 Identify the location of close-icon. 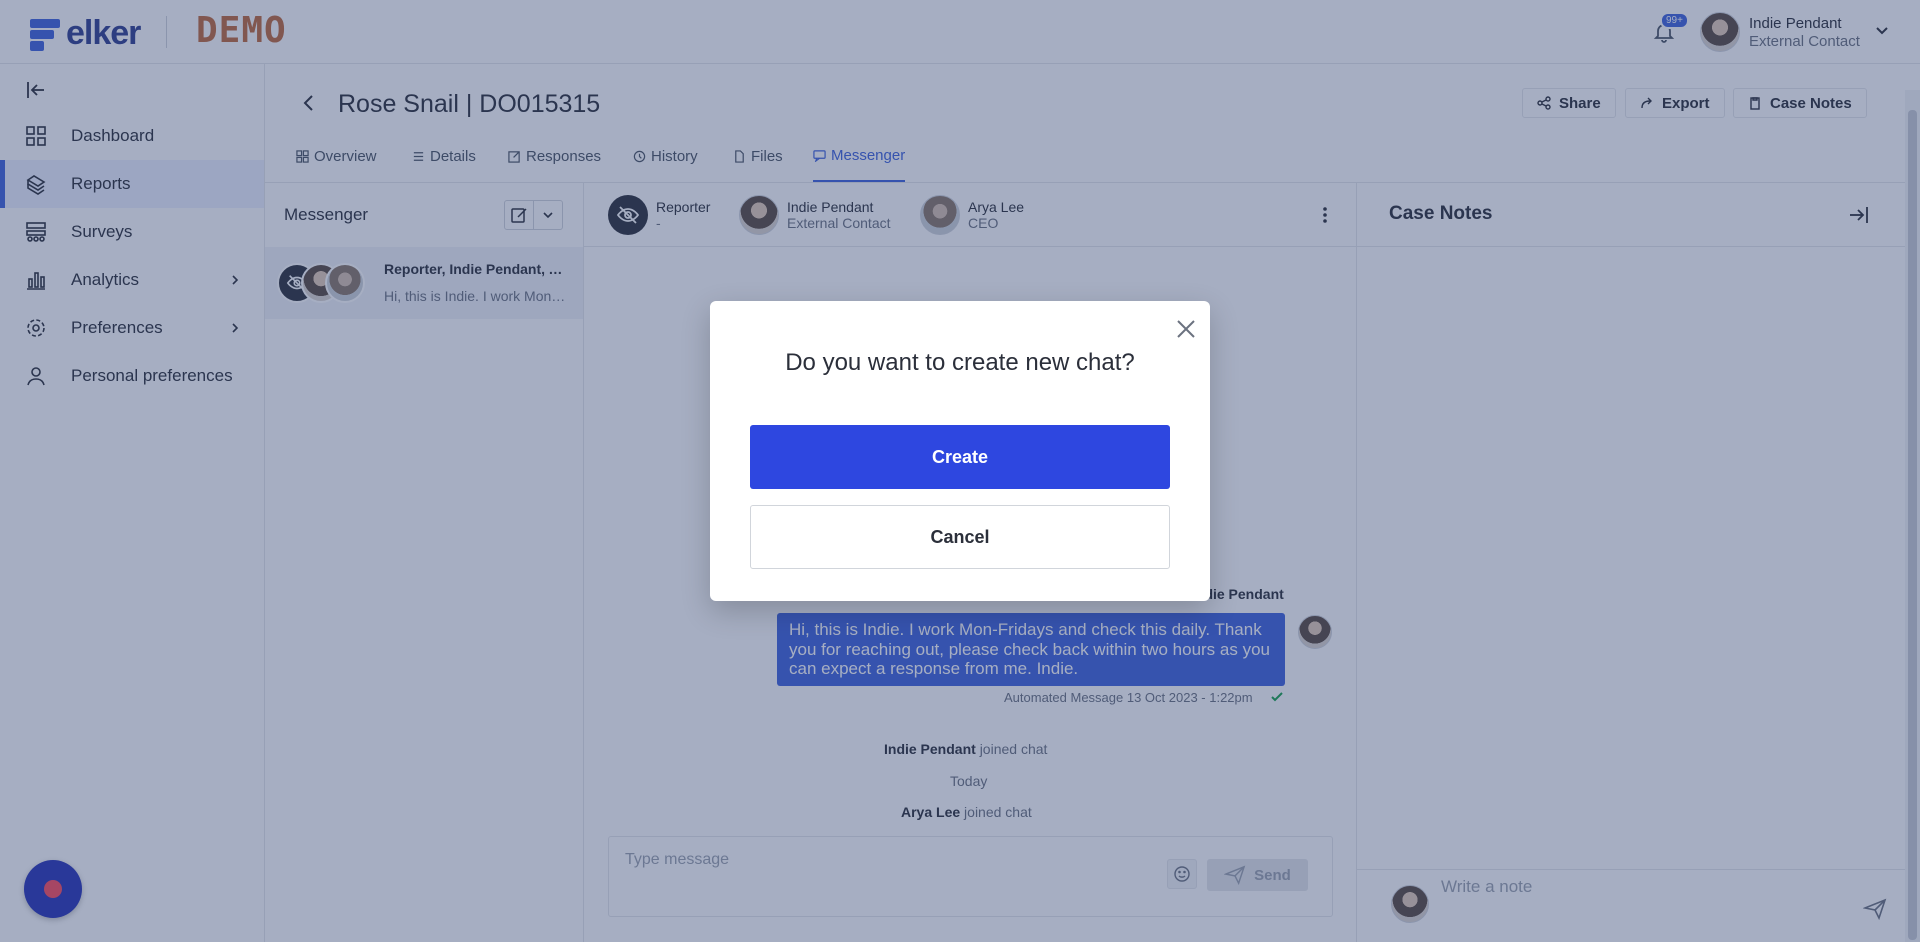
(1186, 329).